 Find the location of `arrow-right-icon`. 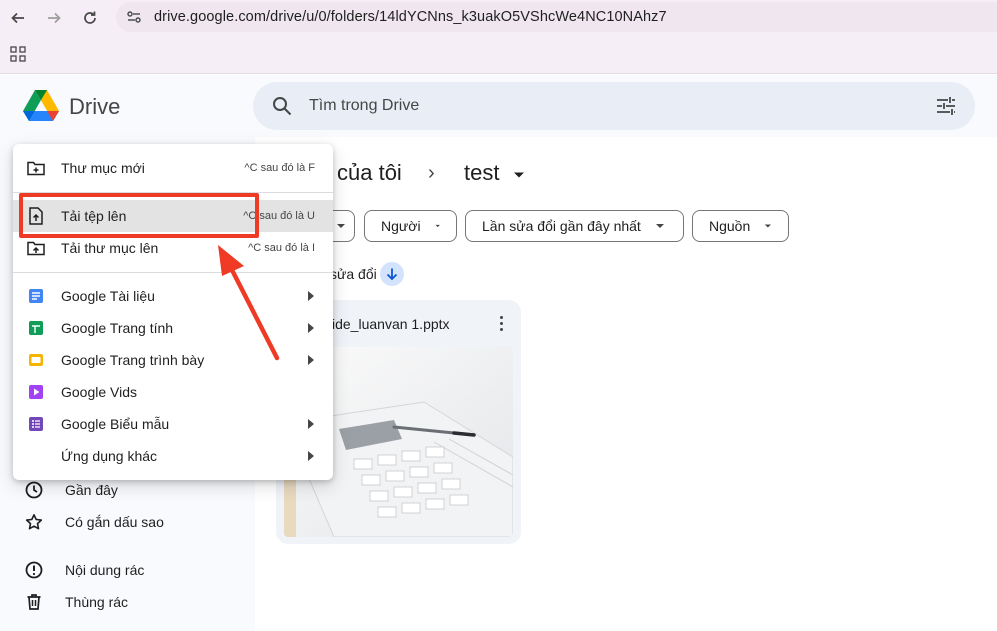

arrow-right-icon is located at coordinates (54, 18).